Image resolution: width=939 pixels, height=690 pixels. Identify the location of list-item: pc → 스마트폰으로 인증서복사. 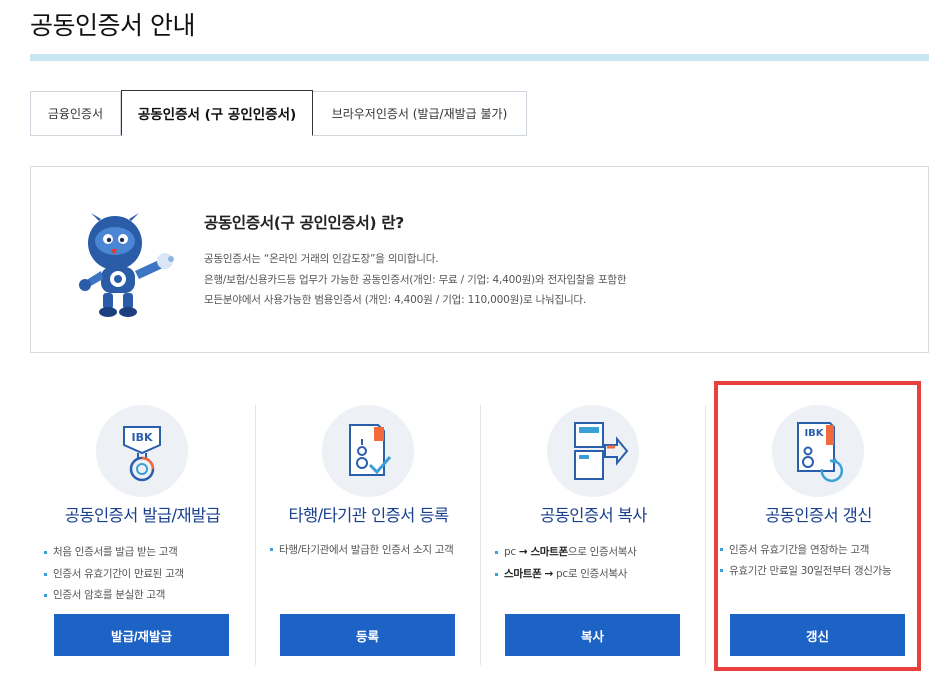
(596, 553).